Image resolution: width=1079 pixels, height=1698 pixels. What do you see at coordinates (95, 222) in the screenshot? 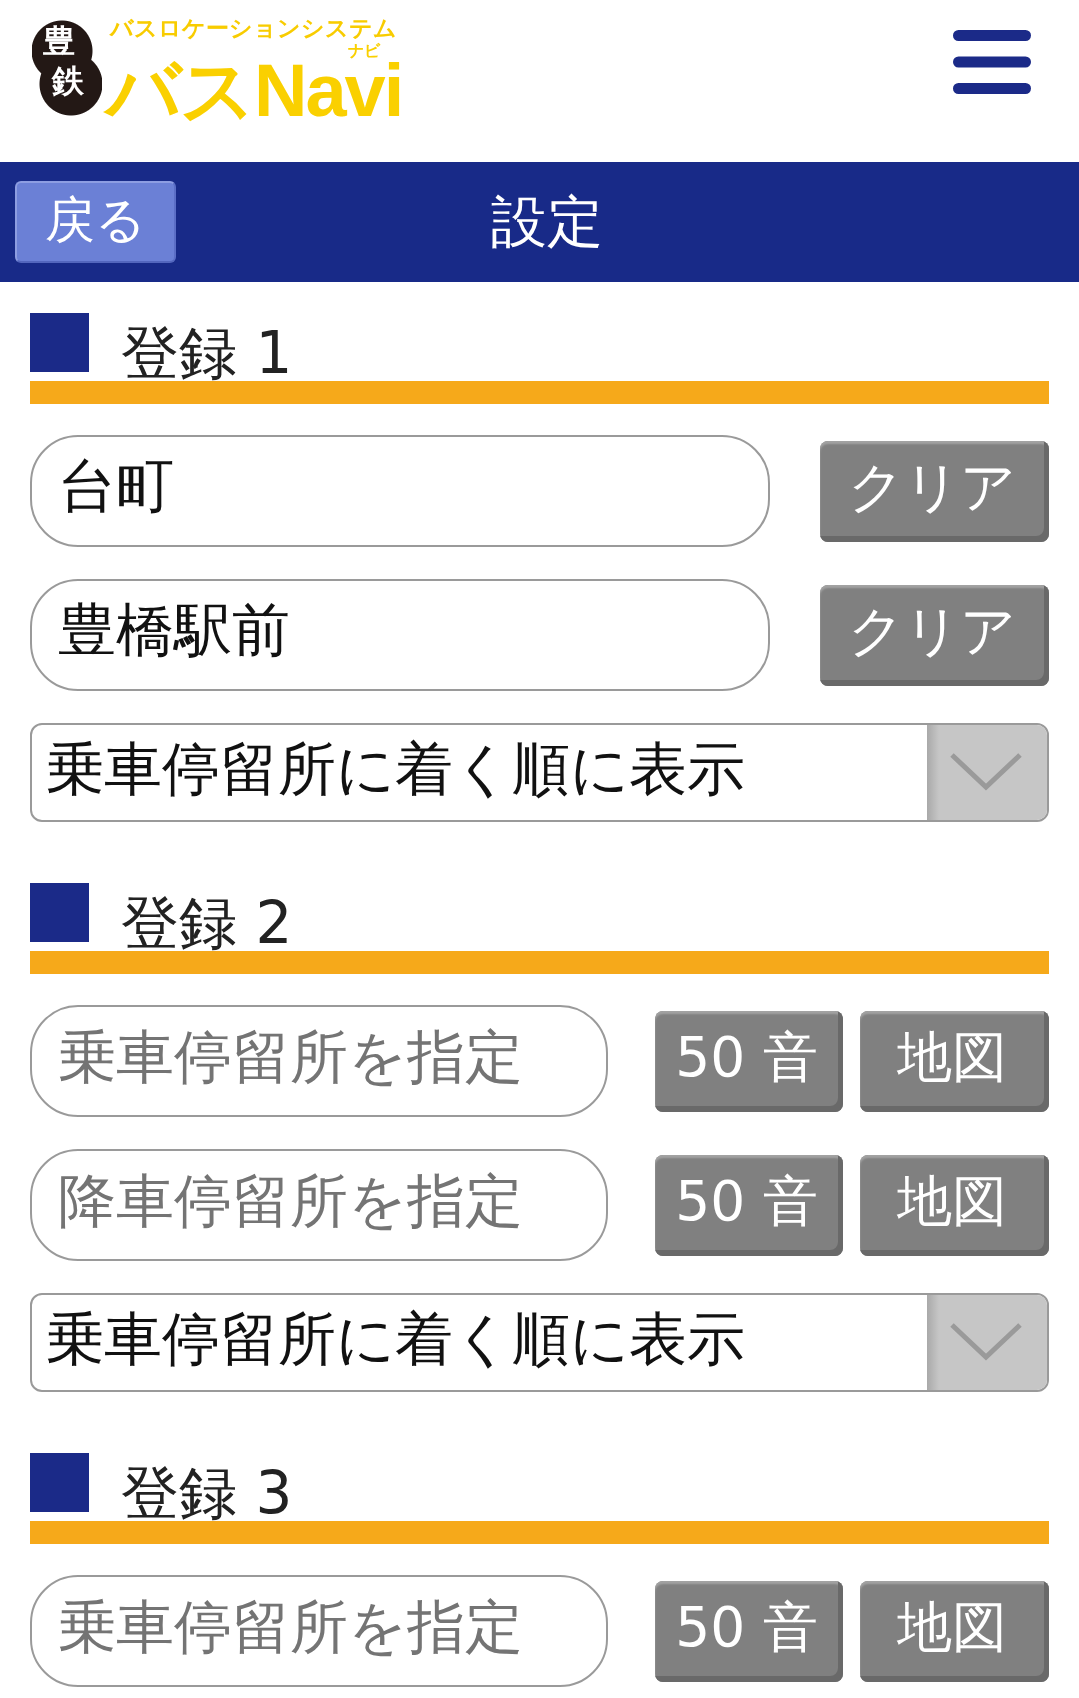
I see `back-button: 戻る` at bounding box center [95, 222].